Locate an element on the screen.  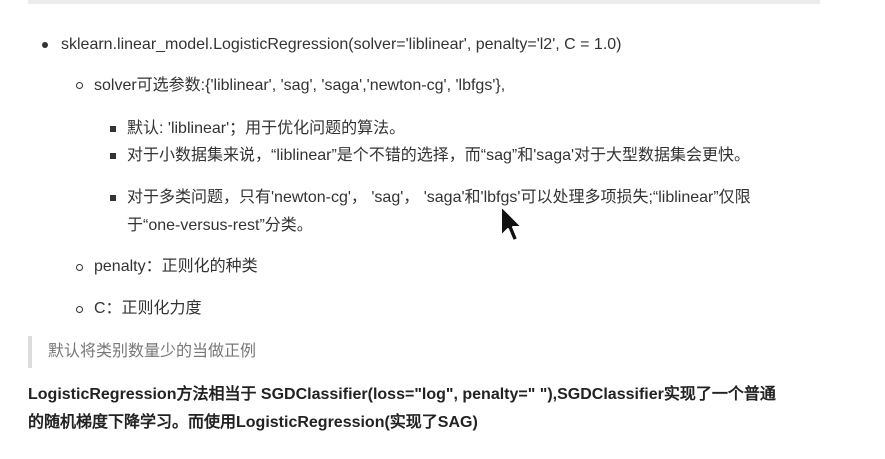
list-item-penalty: penalty：正则化的种类 is located at coordinates (176, 266).